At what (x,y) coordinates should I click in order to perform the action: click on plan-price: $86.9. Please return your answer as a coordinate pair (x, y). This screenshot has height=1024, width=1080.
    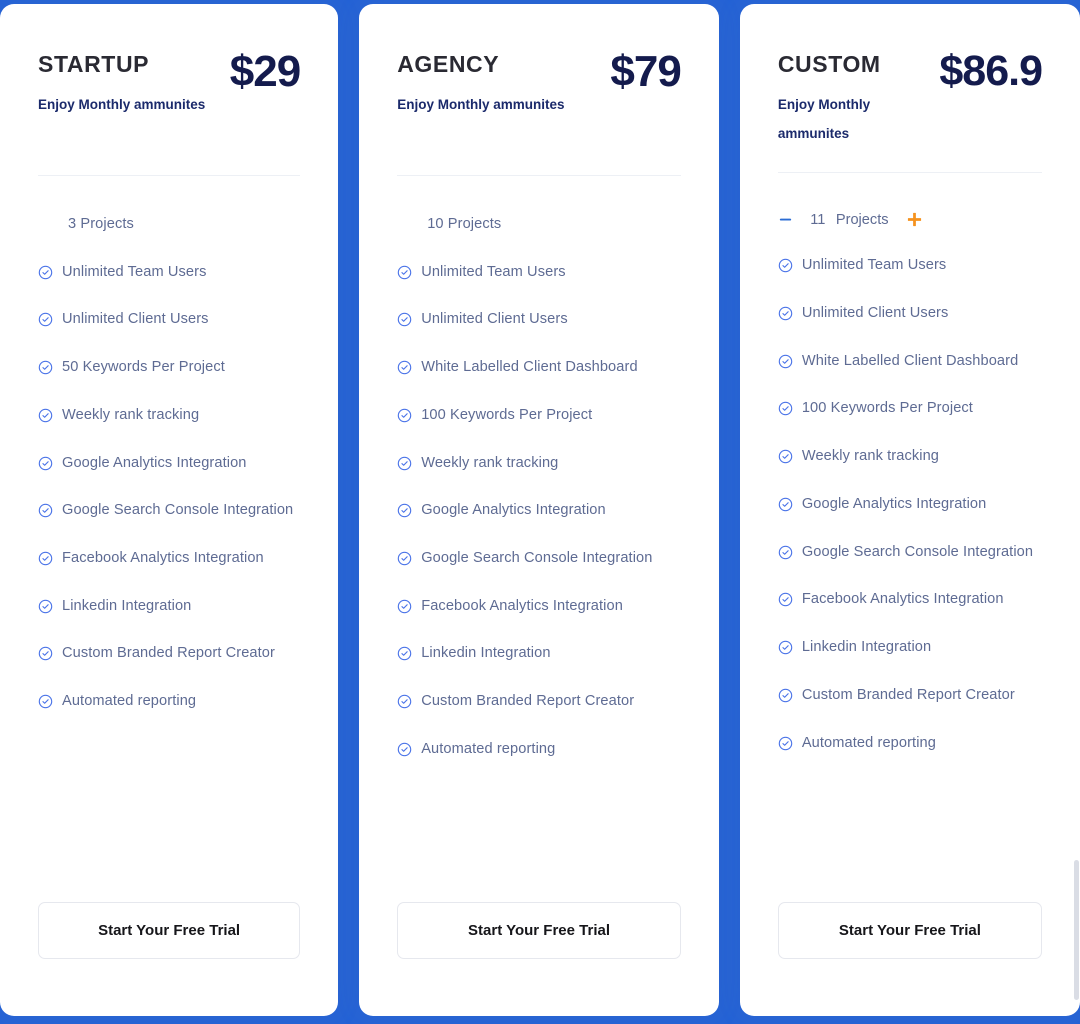
    Looking at the image, I should click on (991, 71).